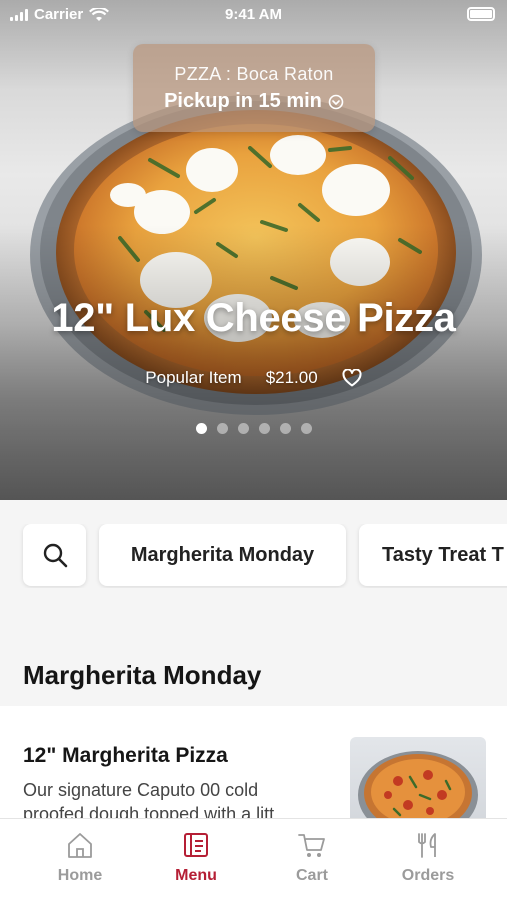  What do you see at coordinates (336, 101) in the screenshot?
I see `chevron-down-circle-icon` at bounding box center [336, 101].